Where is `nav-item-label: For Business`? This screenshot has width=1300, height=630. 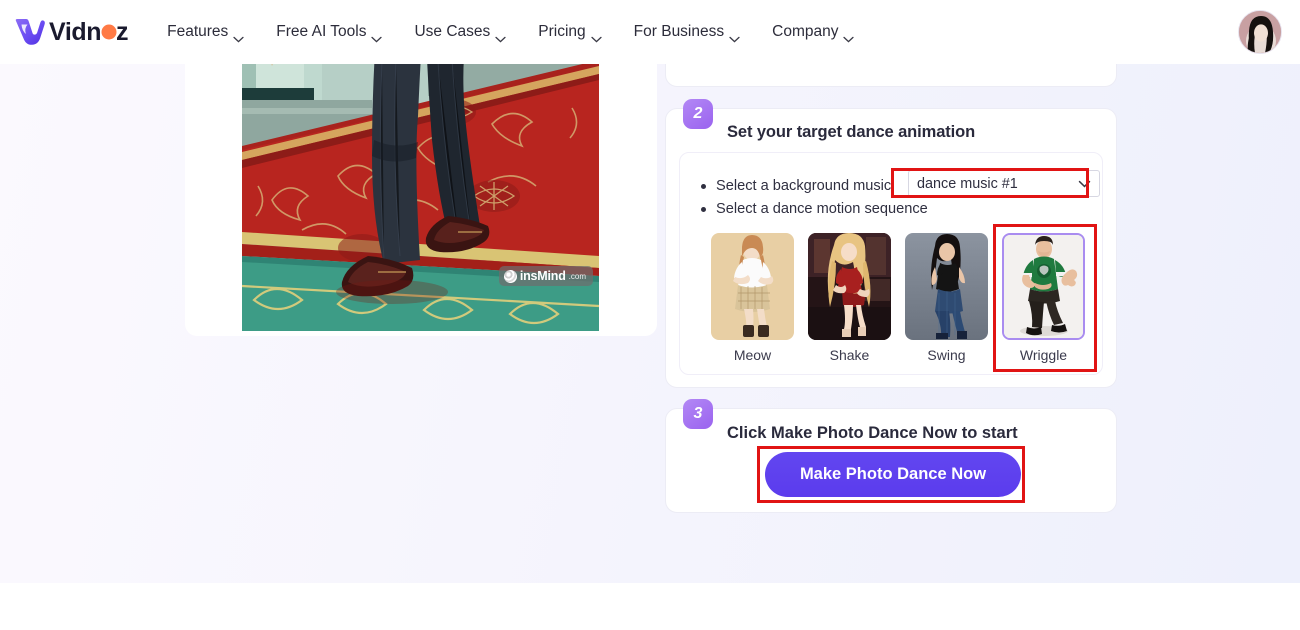 nav-item-label: For Business is located at coordinates (679, 31).